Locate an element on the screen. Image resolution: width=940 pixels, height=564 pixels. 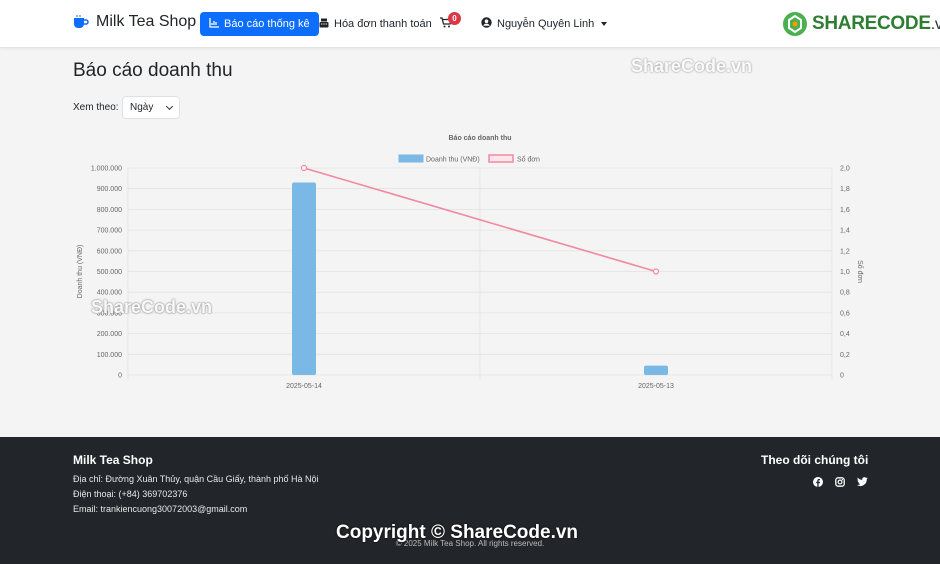
legend-label-orders: Số đơn is located at coordinates (528, 159).